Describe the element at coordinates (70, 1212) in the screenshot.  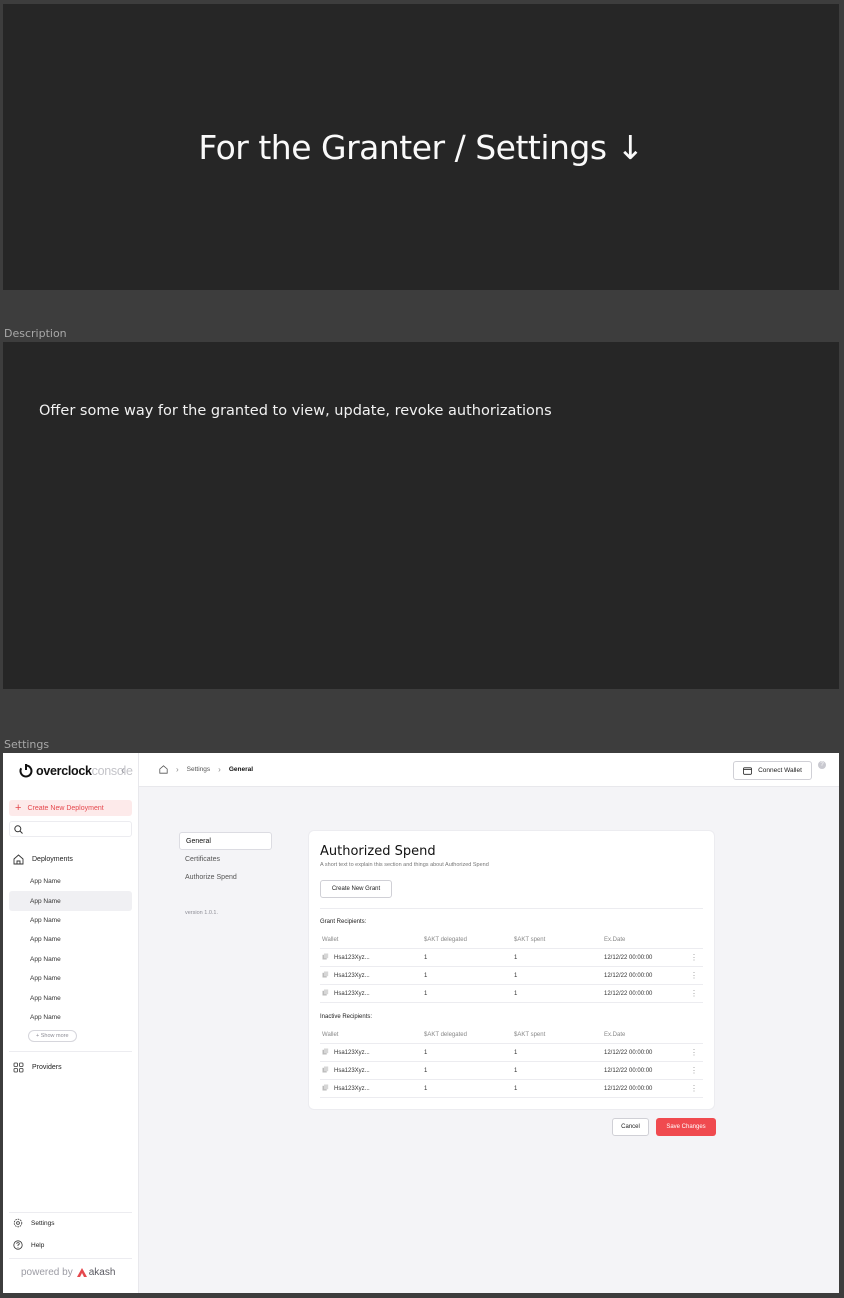
I see `sidebar-footer-divider` at that location.